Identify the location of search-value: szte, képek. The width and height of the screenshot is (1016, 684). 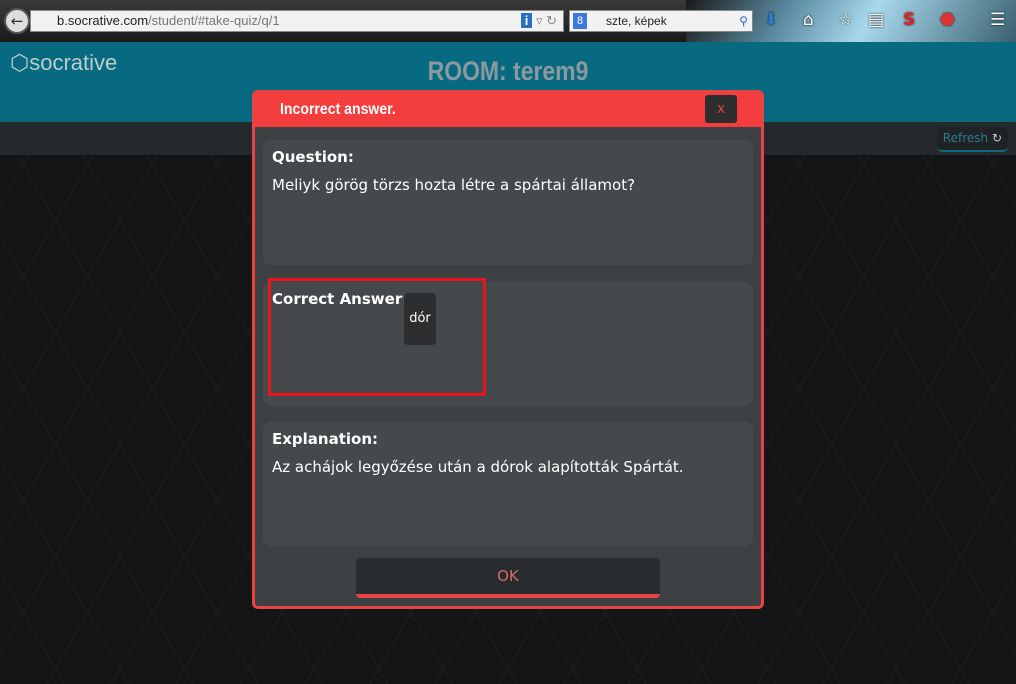
(636, 21).